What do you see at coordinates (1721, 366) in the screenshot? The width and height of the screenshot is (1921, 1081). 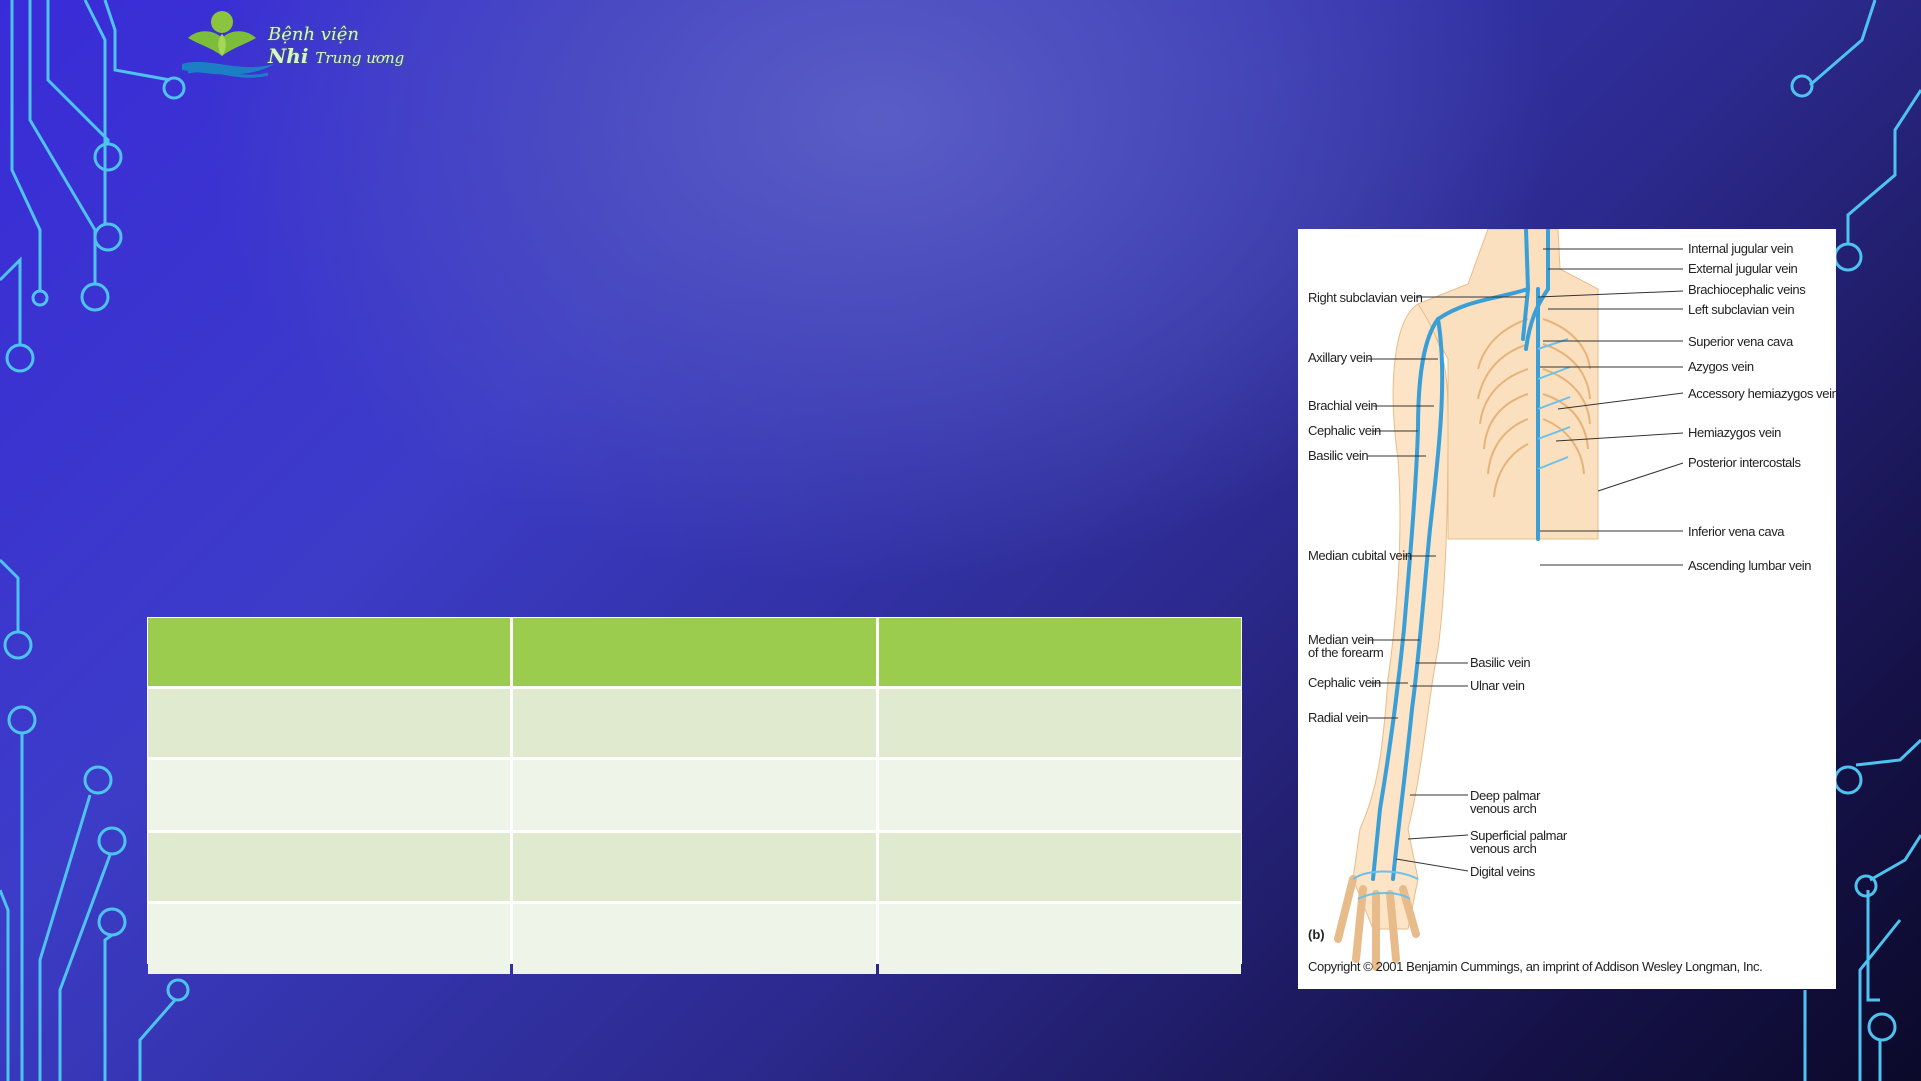 I see `label-azygos-vein: Azygos vein` at bounding box center [1721, 366].